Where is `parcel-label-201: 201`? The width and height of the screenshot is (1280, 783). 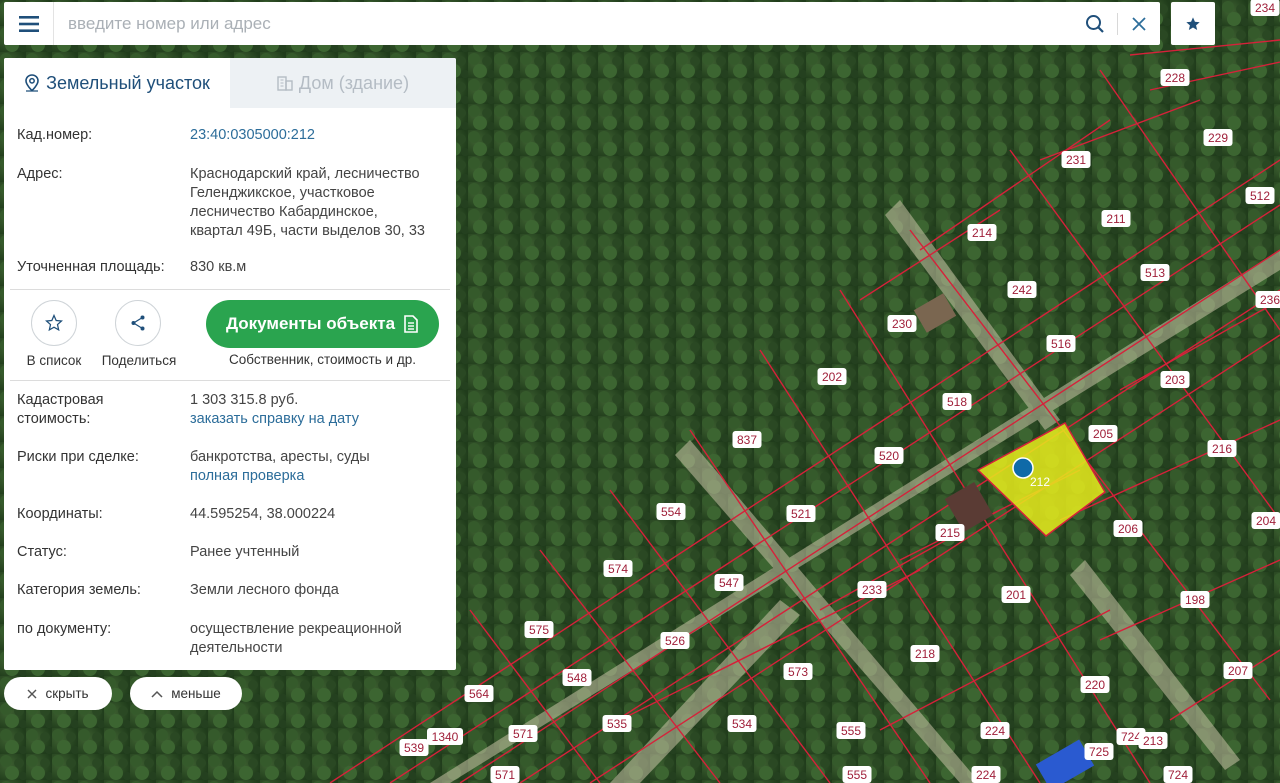
parcel-label-201: 201 is located at coordinates (1016, 594).